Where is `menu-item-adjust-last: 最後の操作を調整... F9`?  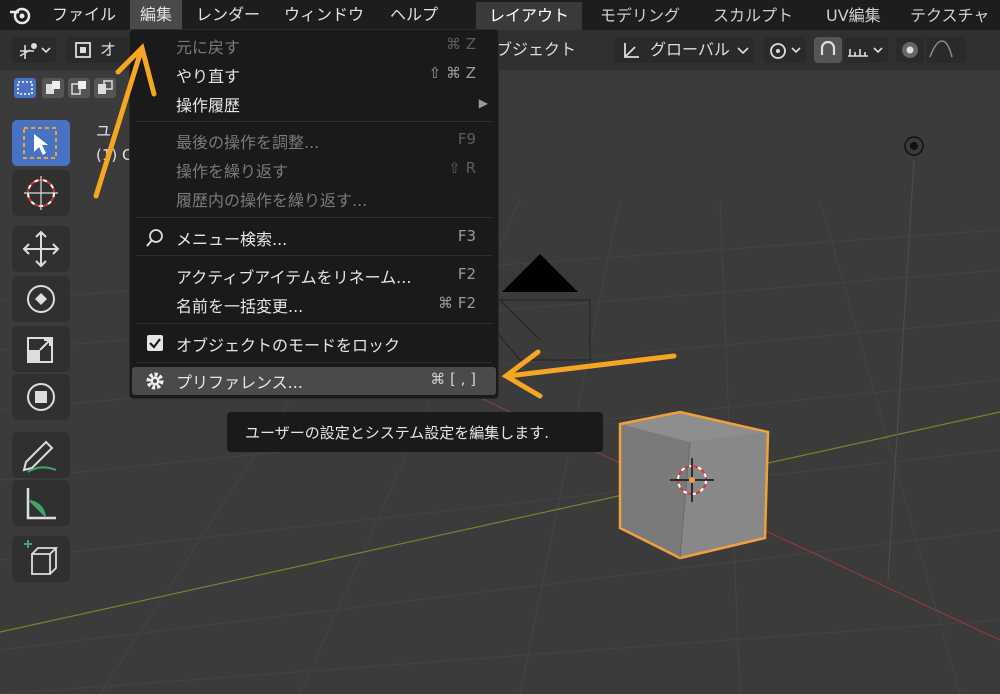
menu-item-adjust-last: 最後の操作を調整... F9 is located at coordinates (314, 141).